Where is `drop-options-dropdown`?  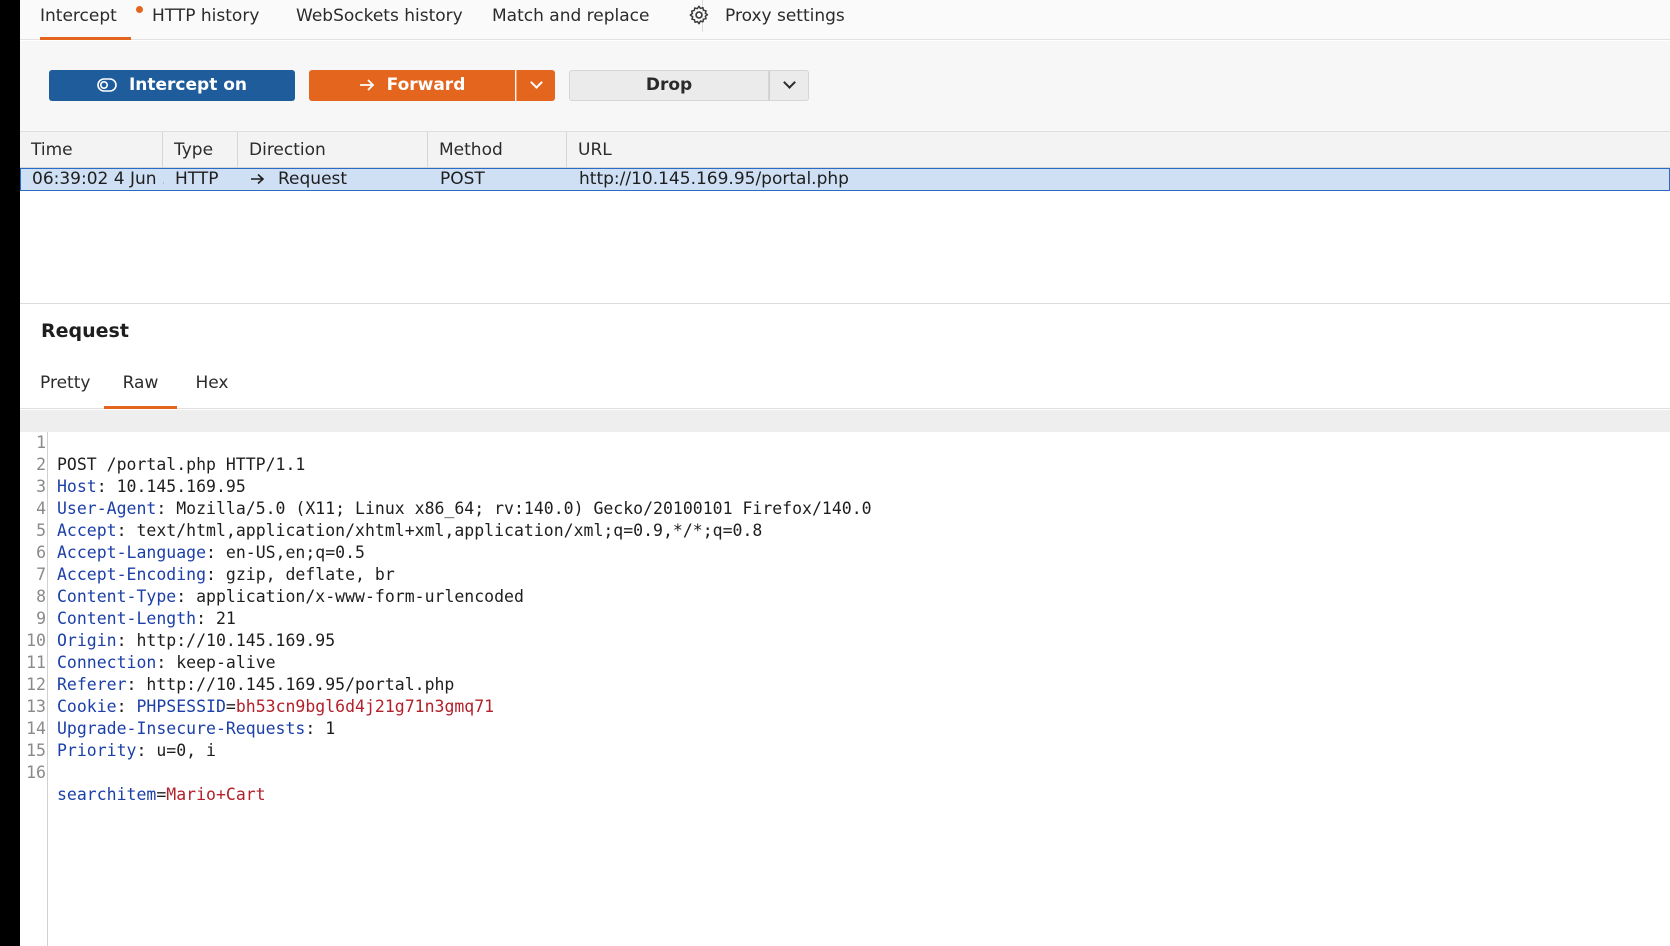
drop-options-dropdown is located at coordinates (789, 85).